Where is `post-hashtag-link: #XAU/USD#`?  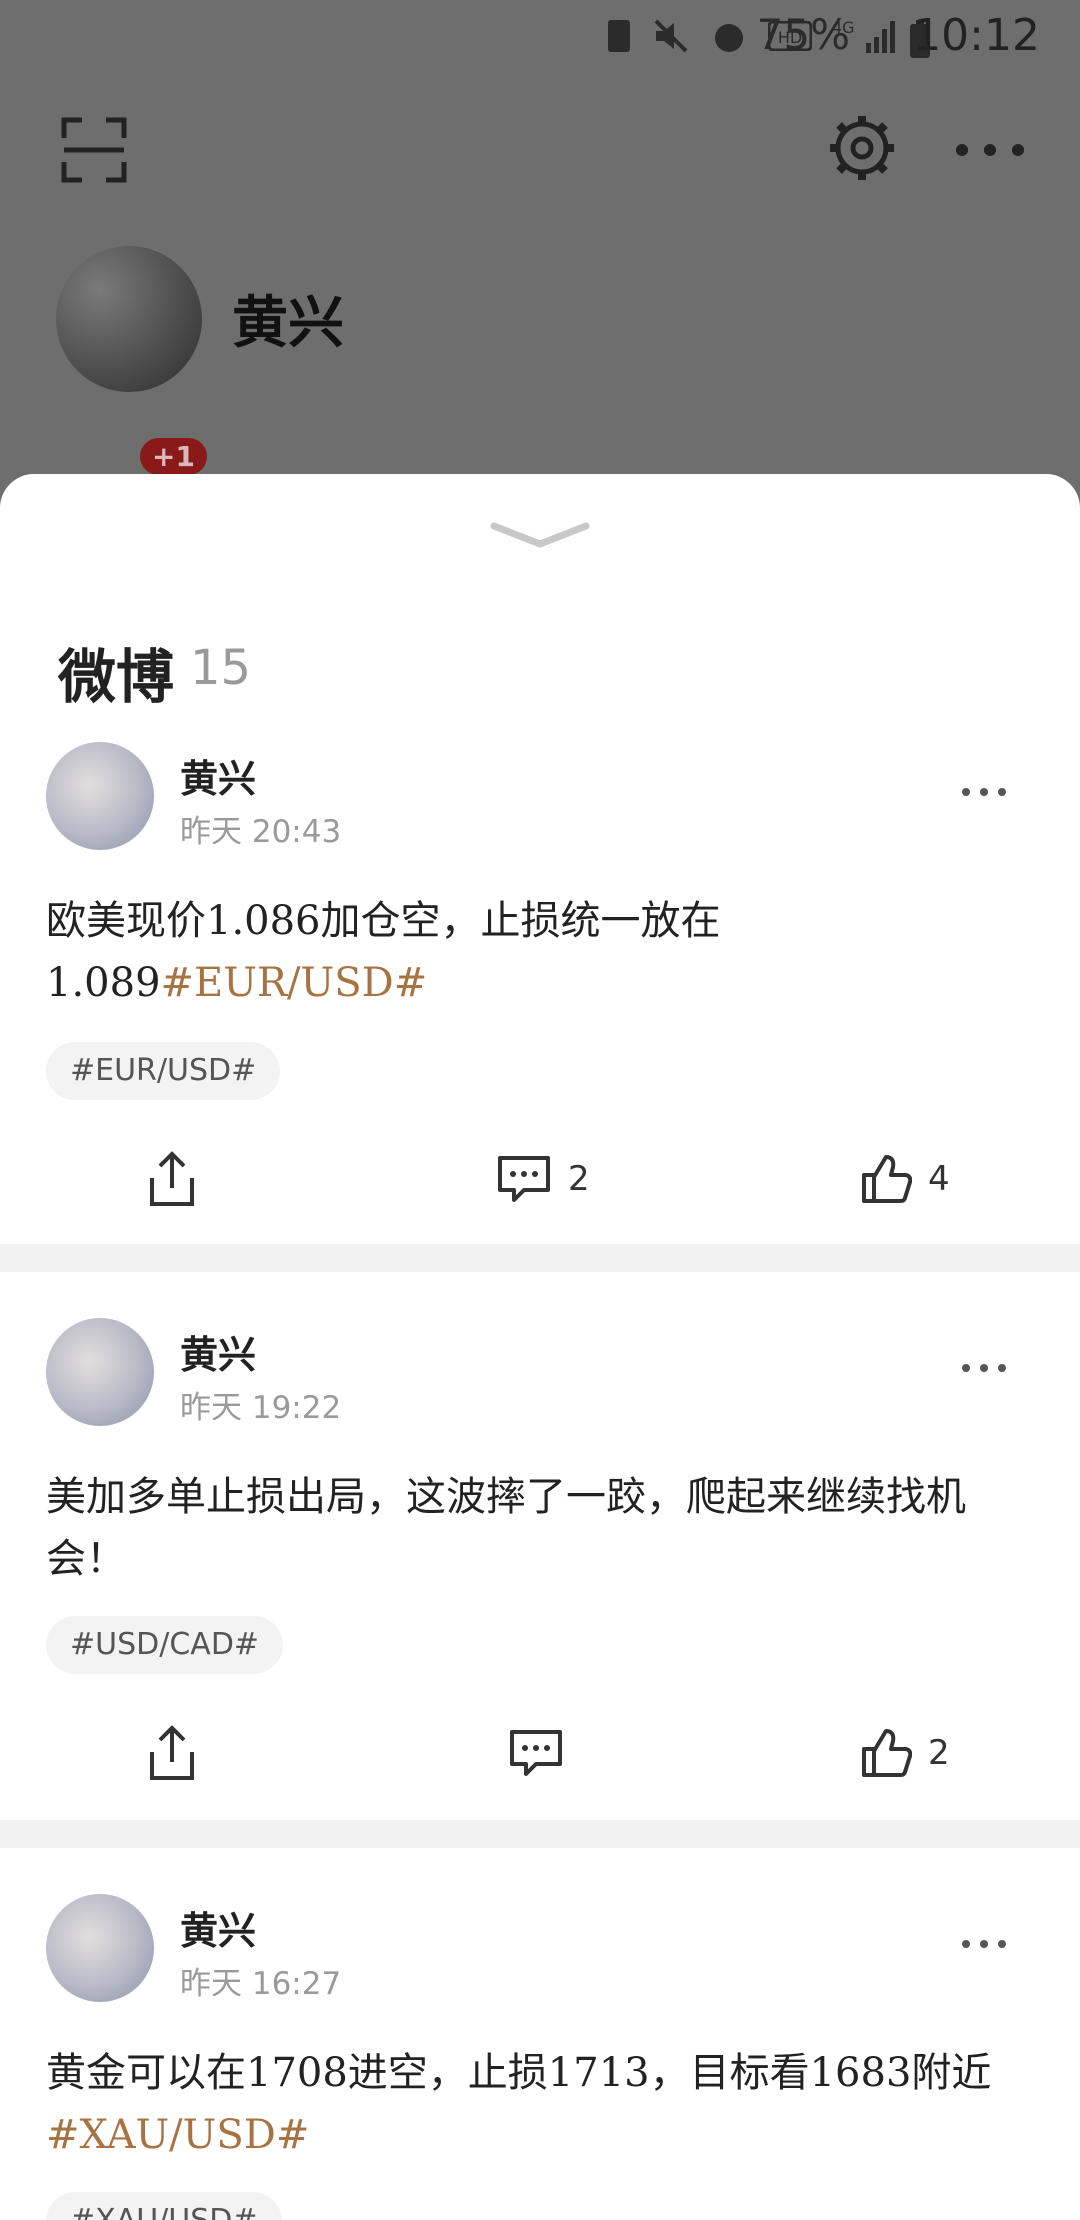 post-hashtag-link: #XAU/USD# is located at coordinates (177, 2135).